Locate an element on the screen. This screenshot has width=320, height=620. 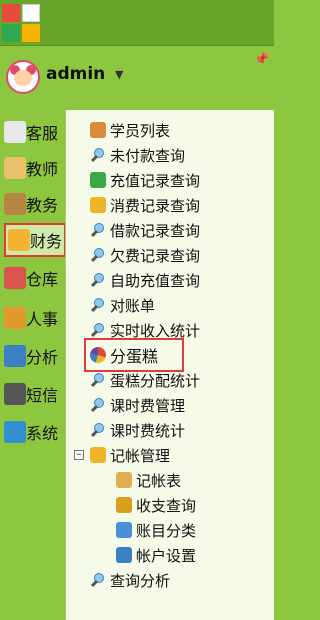
tree-label: 分蛋糕 is located at coordinates (134, 356).